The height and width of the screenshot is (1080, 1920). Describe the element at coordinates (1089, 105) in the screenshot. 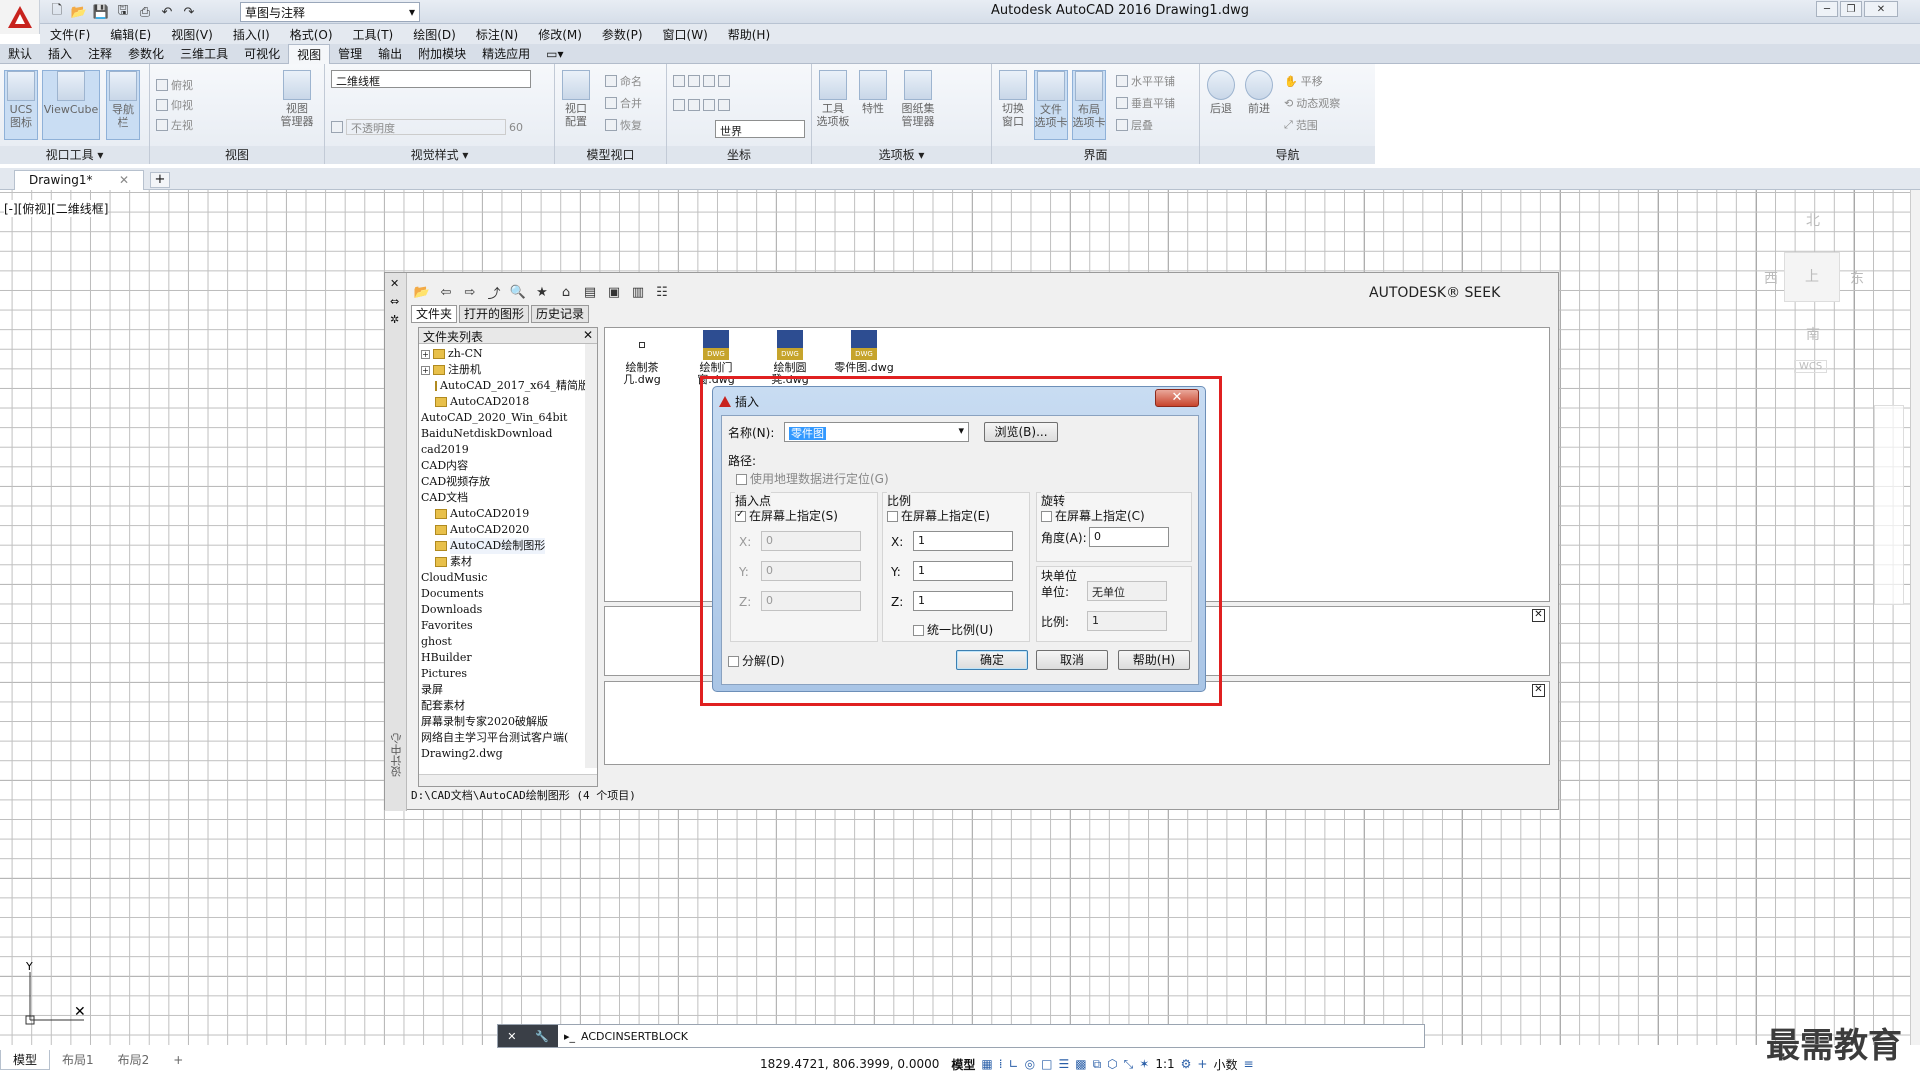

I see `layout-tabs-button: 布局 选项卡` at that location.